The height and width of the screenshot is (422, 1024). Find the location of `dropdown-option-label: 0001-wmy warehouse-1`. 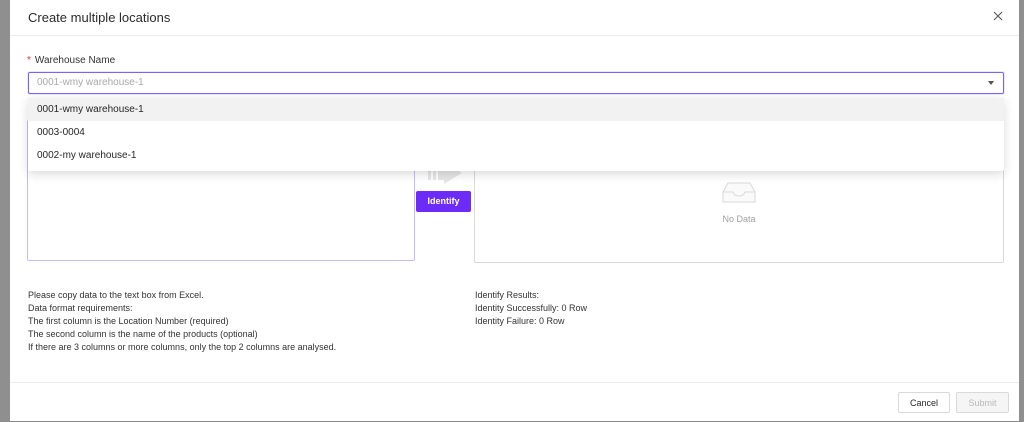

dropdown-option-label: 0001-wmy warehouse-1 is located at coordinates (90, 109).